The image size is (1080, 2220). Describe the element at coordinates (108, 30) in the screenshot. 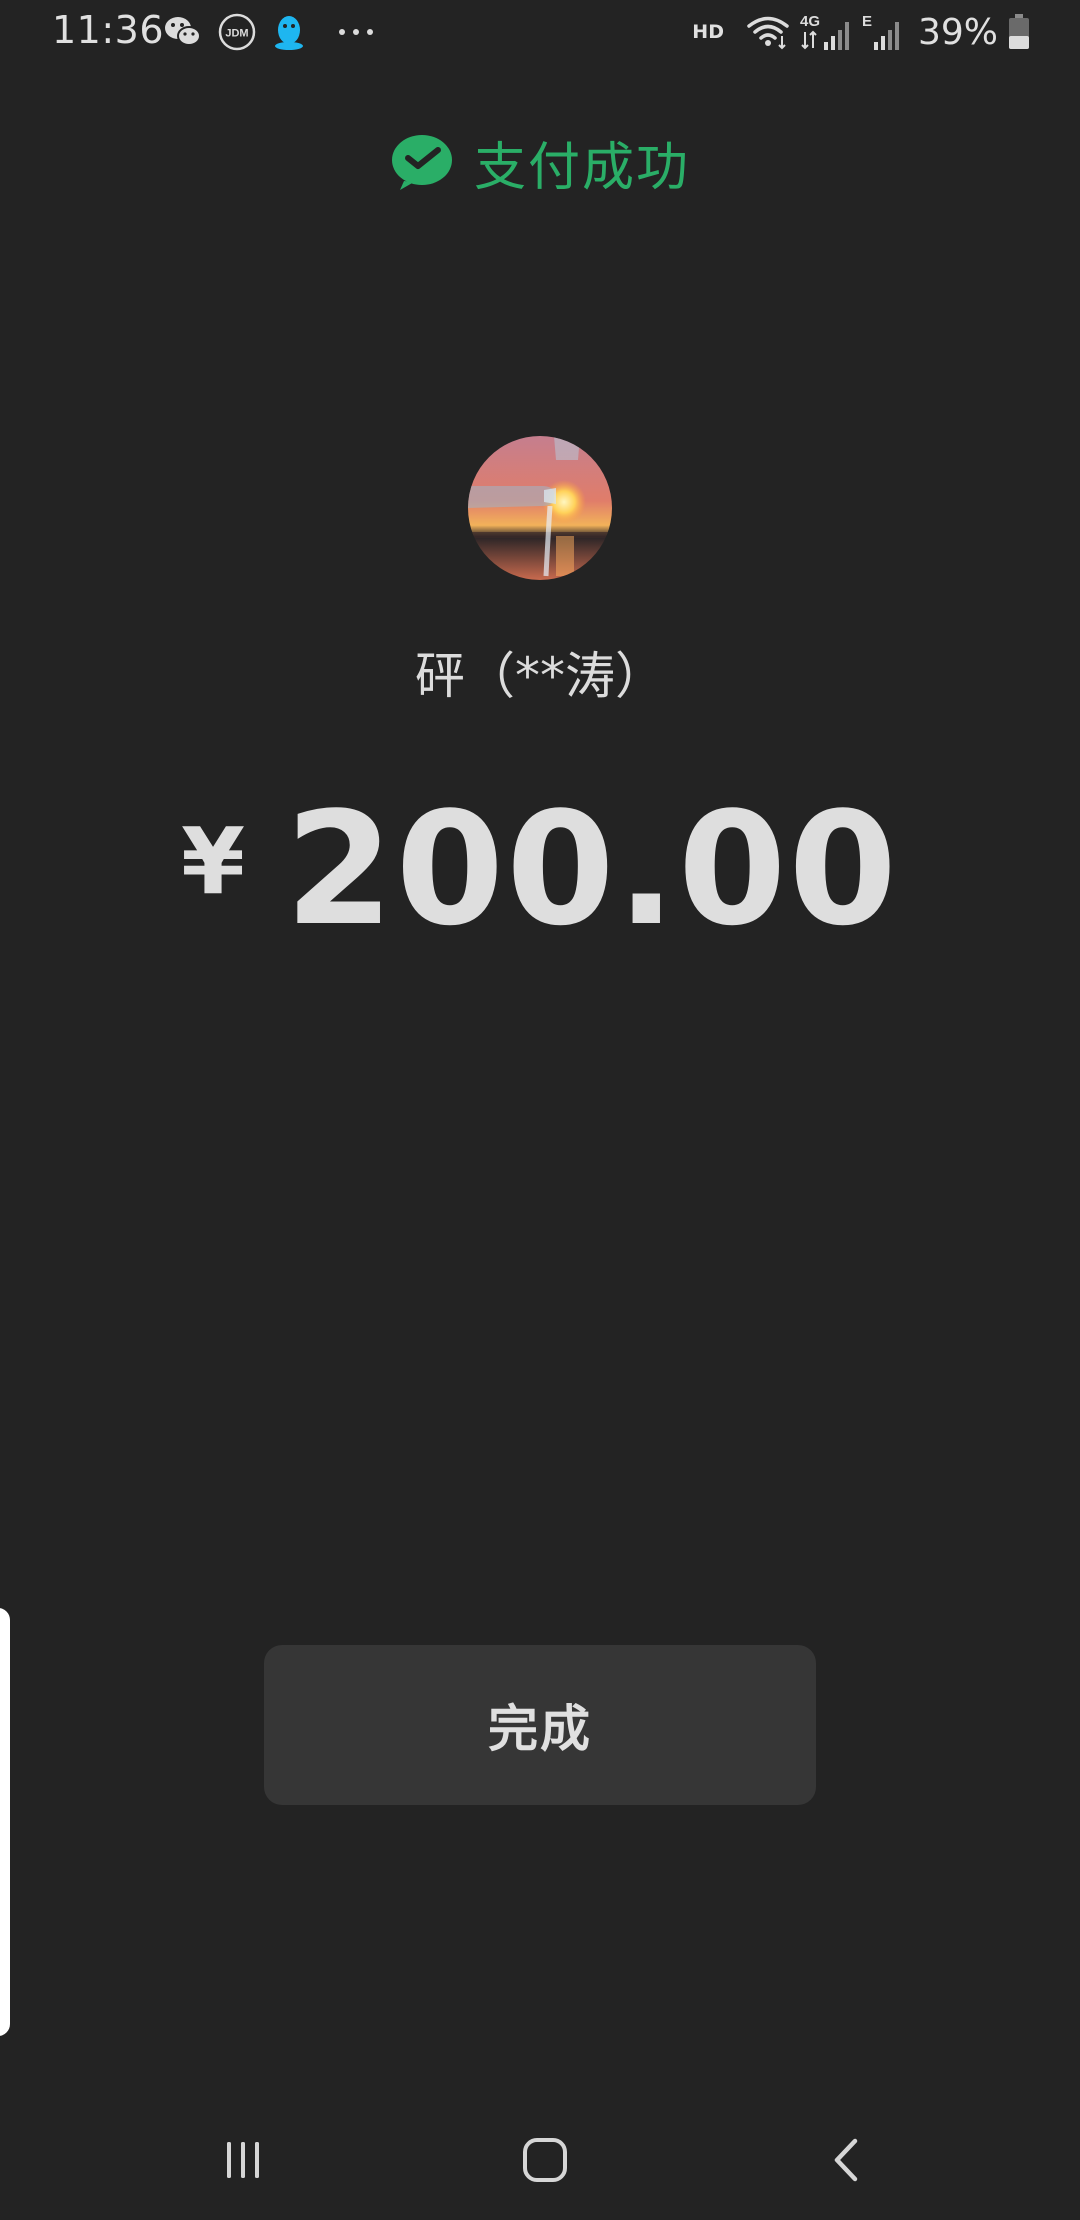

I see `status-time: 11:36` at that location.